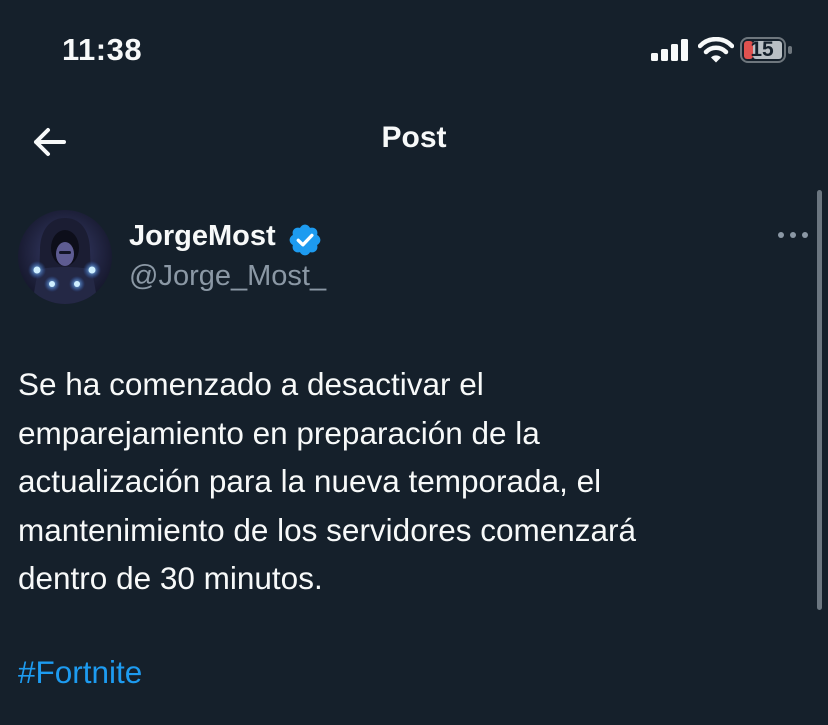  I want to click on author-name: JorgeMost, so click(202, 236).